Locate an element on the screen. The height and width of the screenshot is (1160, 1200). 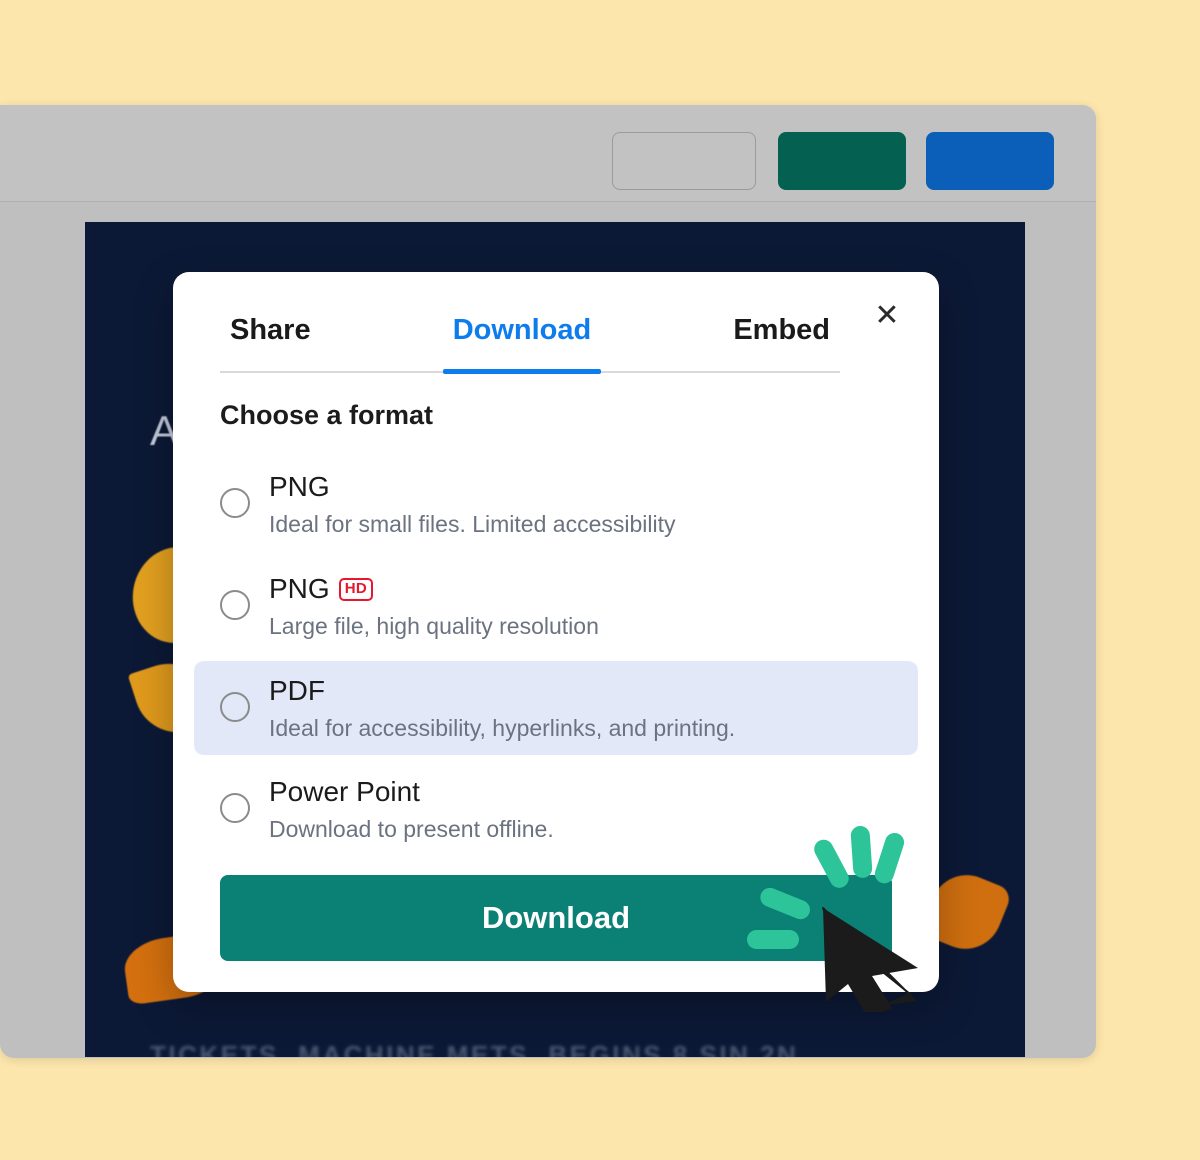
format-description-png-hd: Large file, high quality resolution is located at coordinates (434, 625).